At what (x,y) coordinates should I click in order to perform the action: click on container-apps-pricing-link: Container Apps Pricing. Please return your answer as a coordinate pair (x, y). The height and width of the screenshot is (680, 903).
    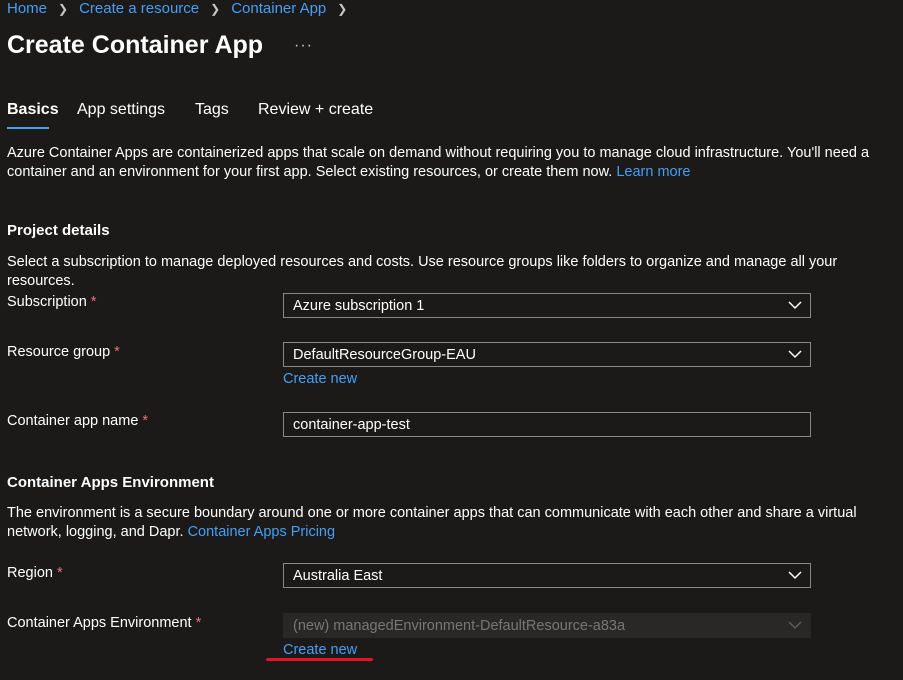
    Looking at the image, I should click on (262, 532).